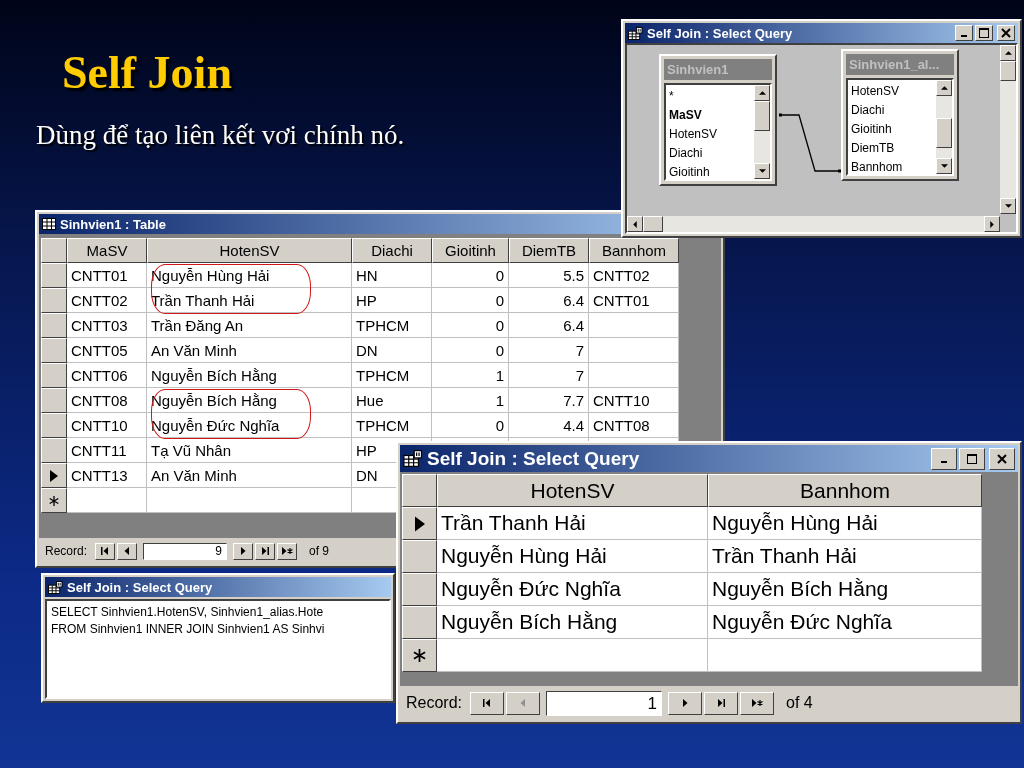 This screenshot has height=768, width=1024. What do you see at coordinates (549, 425) in the screenshot?
I see `table-cell: 4.4` at bounding box center [549, 425].